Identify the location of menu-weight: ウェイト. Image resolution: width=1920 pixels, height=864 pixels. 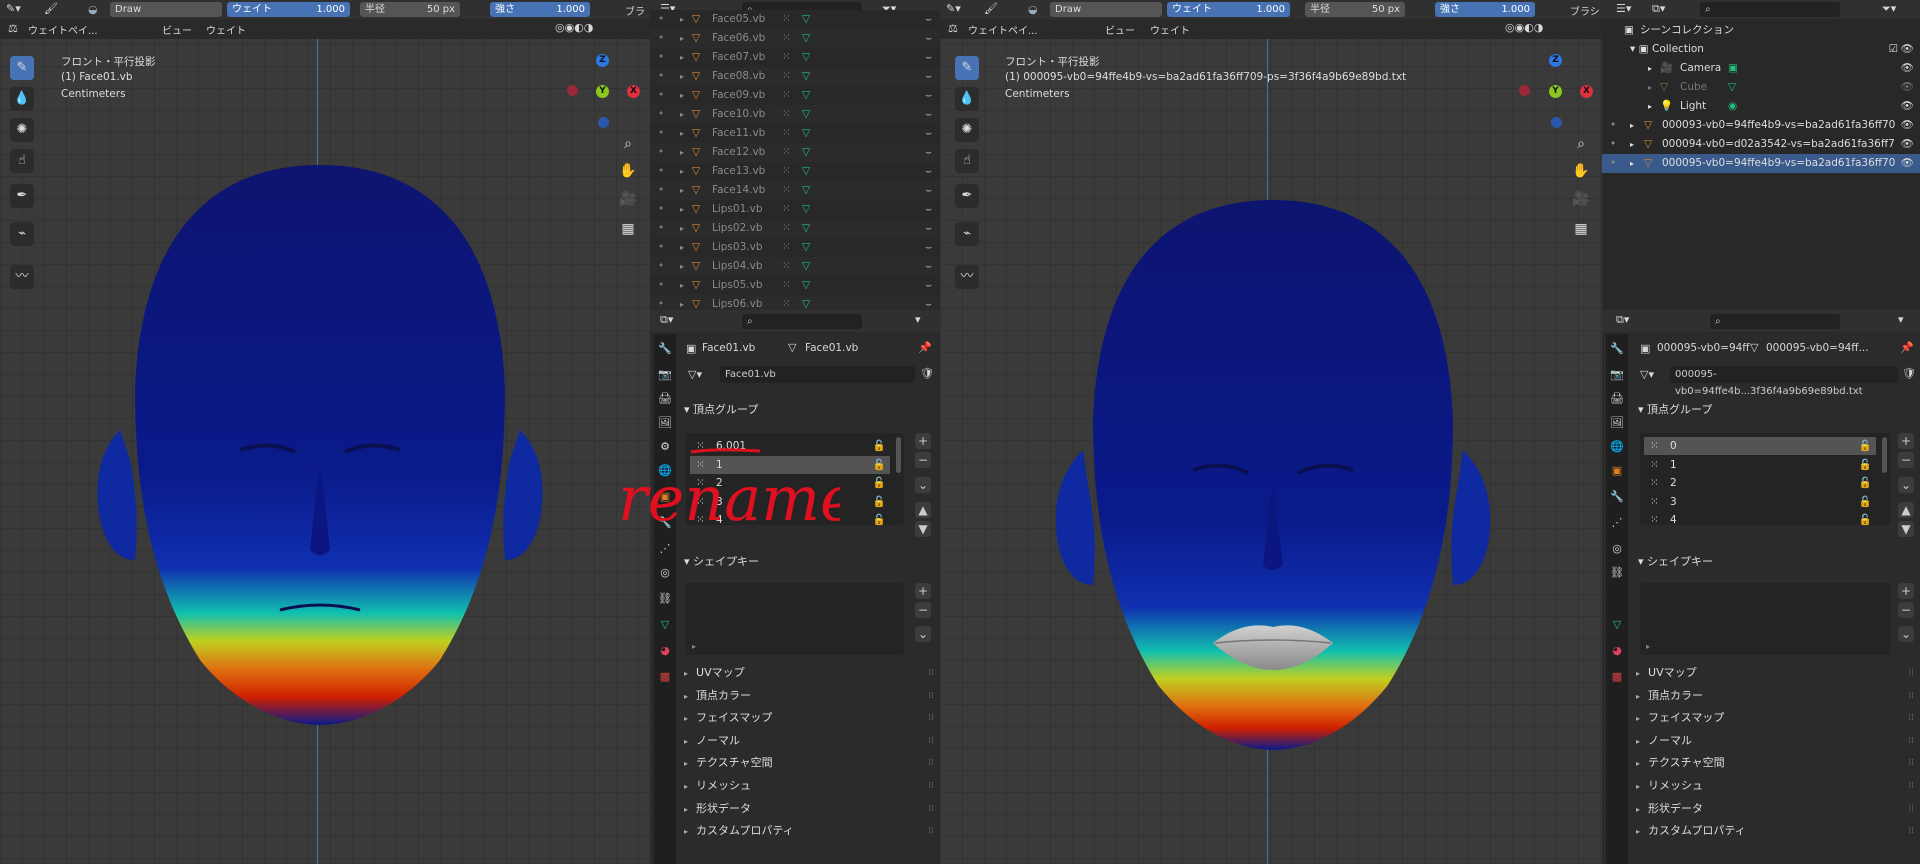
(226, 29).